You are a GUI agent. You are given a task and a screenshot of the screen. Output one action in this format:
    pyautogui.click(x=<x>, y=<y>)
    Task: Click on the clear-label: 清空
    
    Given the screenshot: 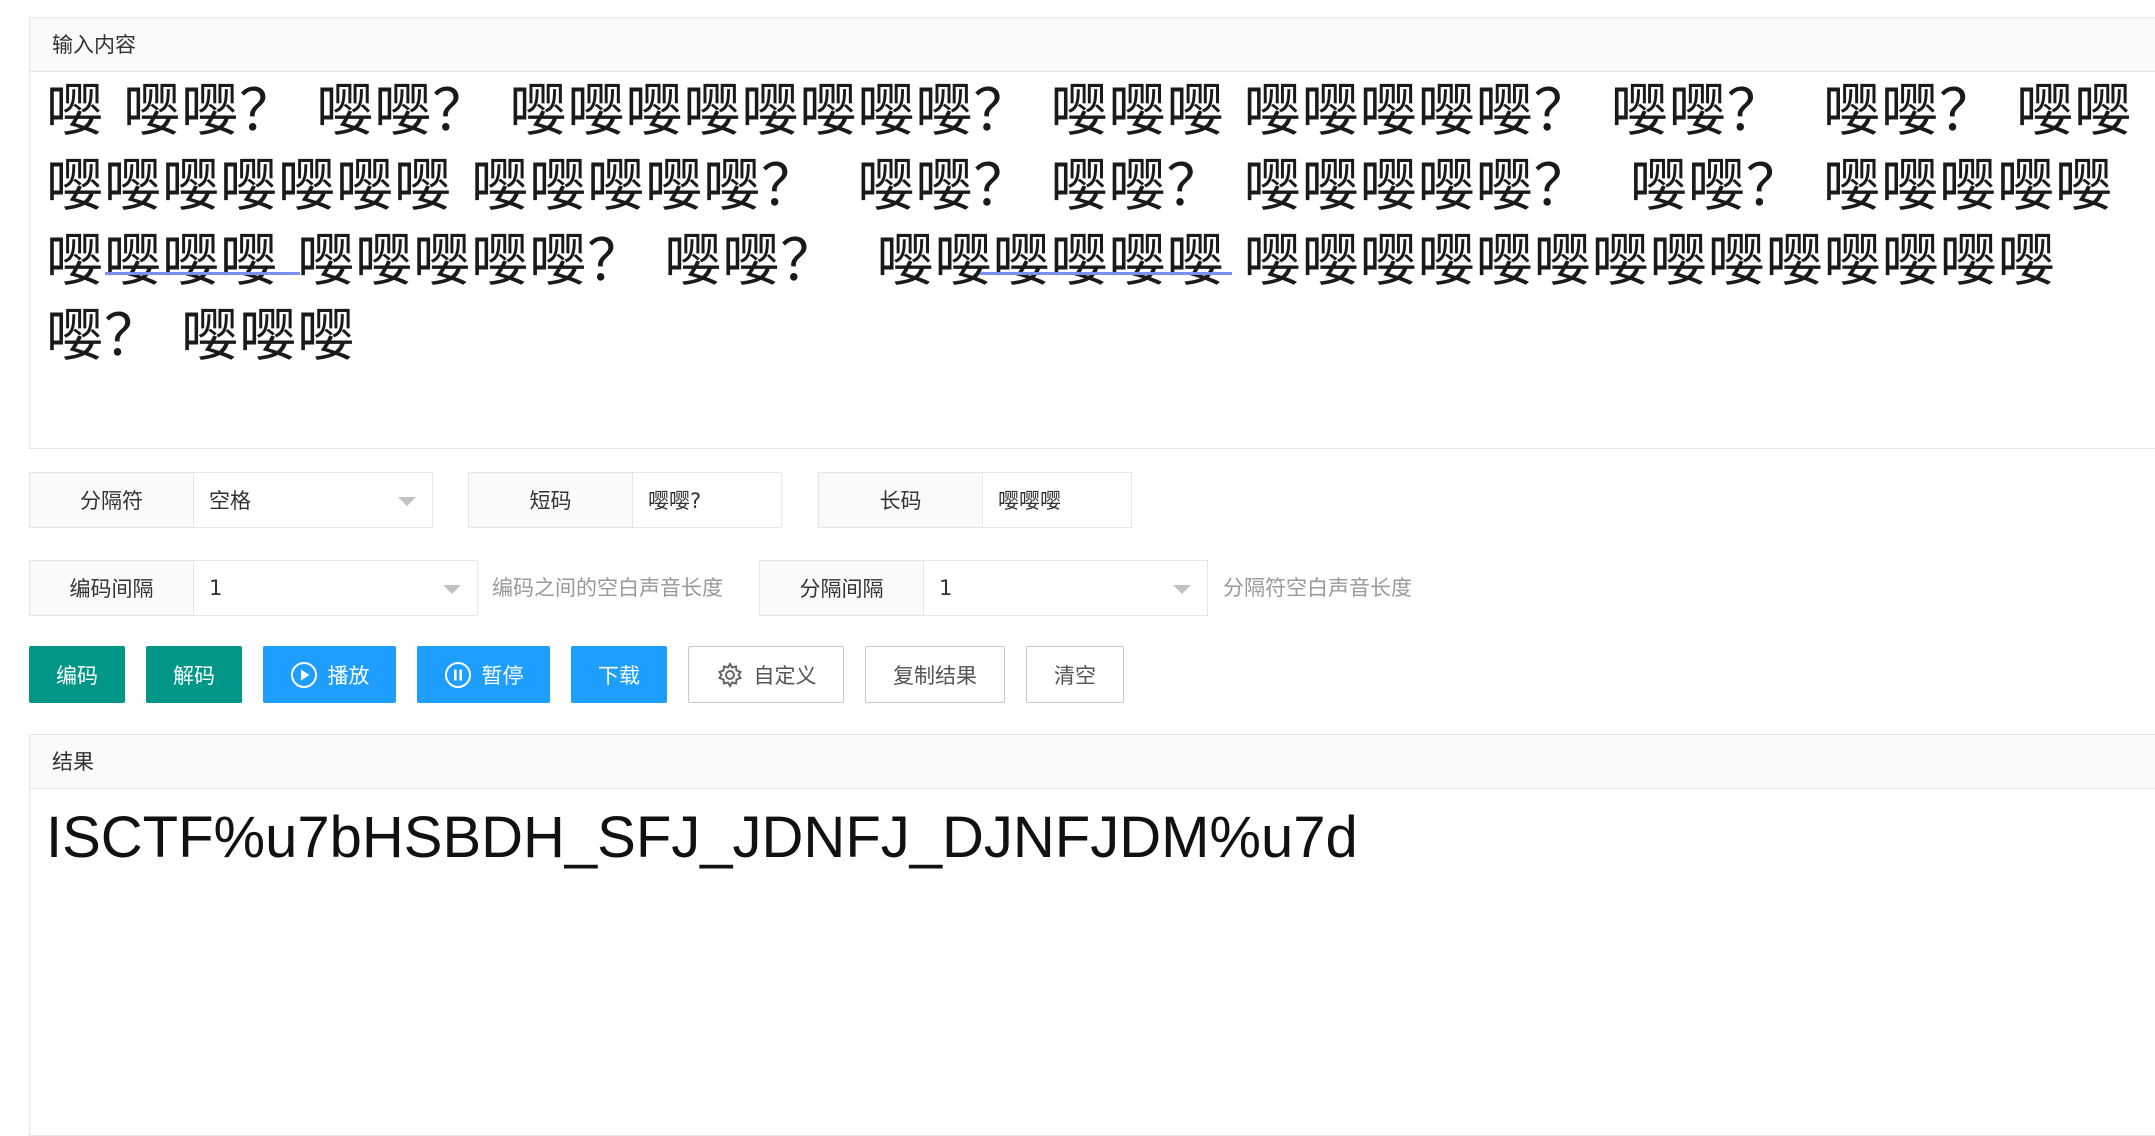 What is the action you would take?
    pyautogui.click(x=1075, y=675)
    